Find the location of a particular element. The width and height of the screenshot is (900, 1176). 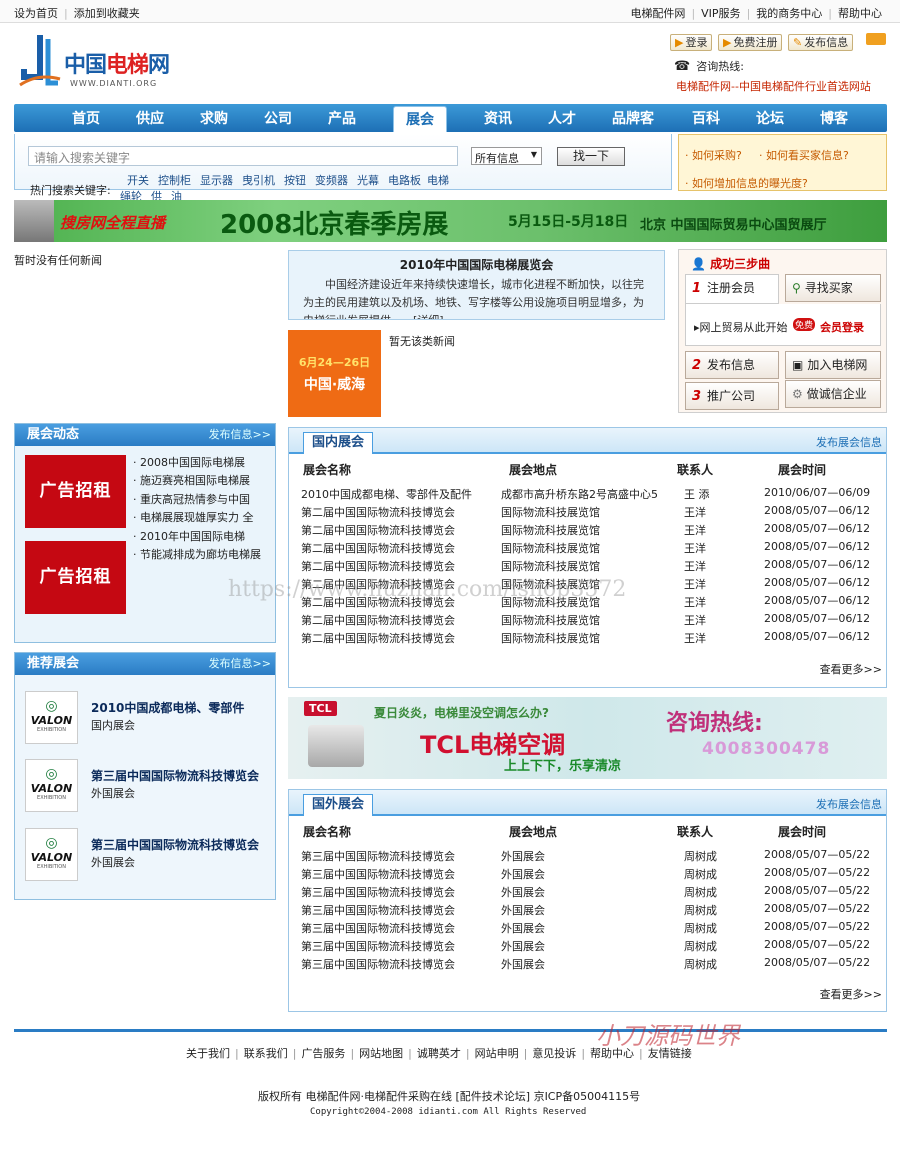

main-nav: 首页 供应 求购 公司 产品 展会 资讯 人才 品牌客 百科 论坛 博客 is located at coordinates (450, 118).